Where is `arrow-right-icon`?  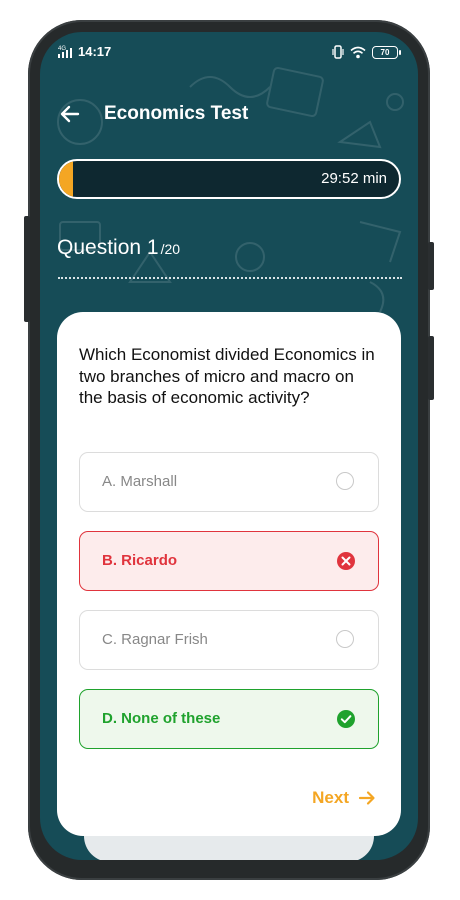 arrow-right-icon is located at coordinates (366, 798).